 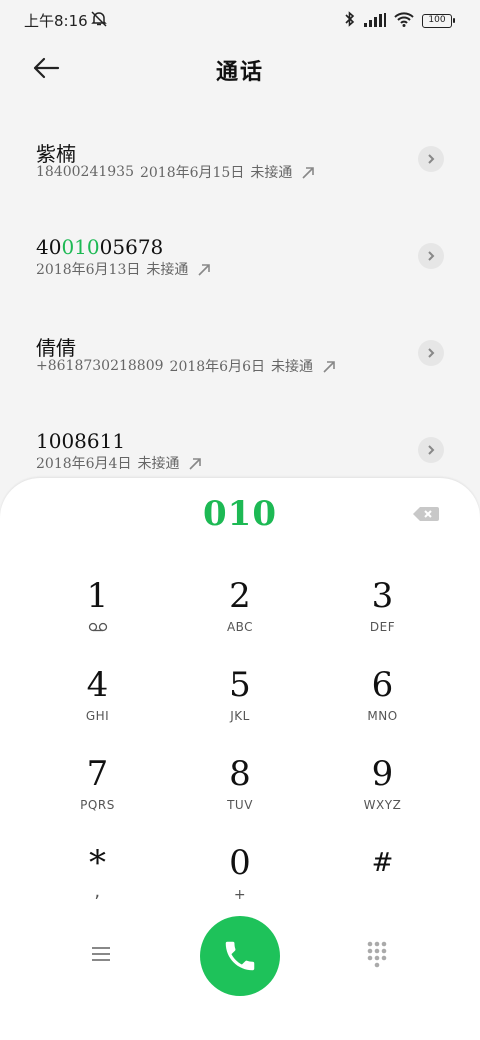 What do you see at coordinates (97, 618) in the screenshot?
I see `key-1: 1` at bounding box center [97, 618].